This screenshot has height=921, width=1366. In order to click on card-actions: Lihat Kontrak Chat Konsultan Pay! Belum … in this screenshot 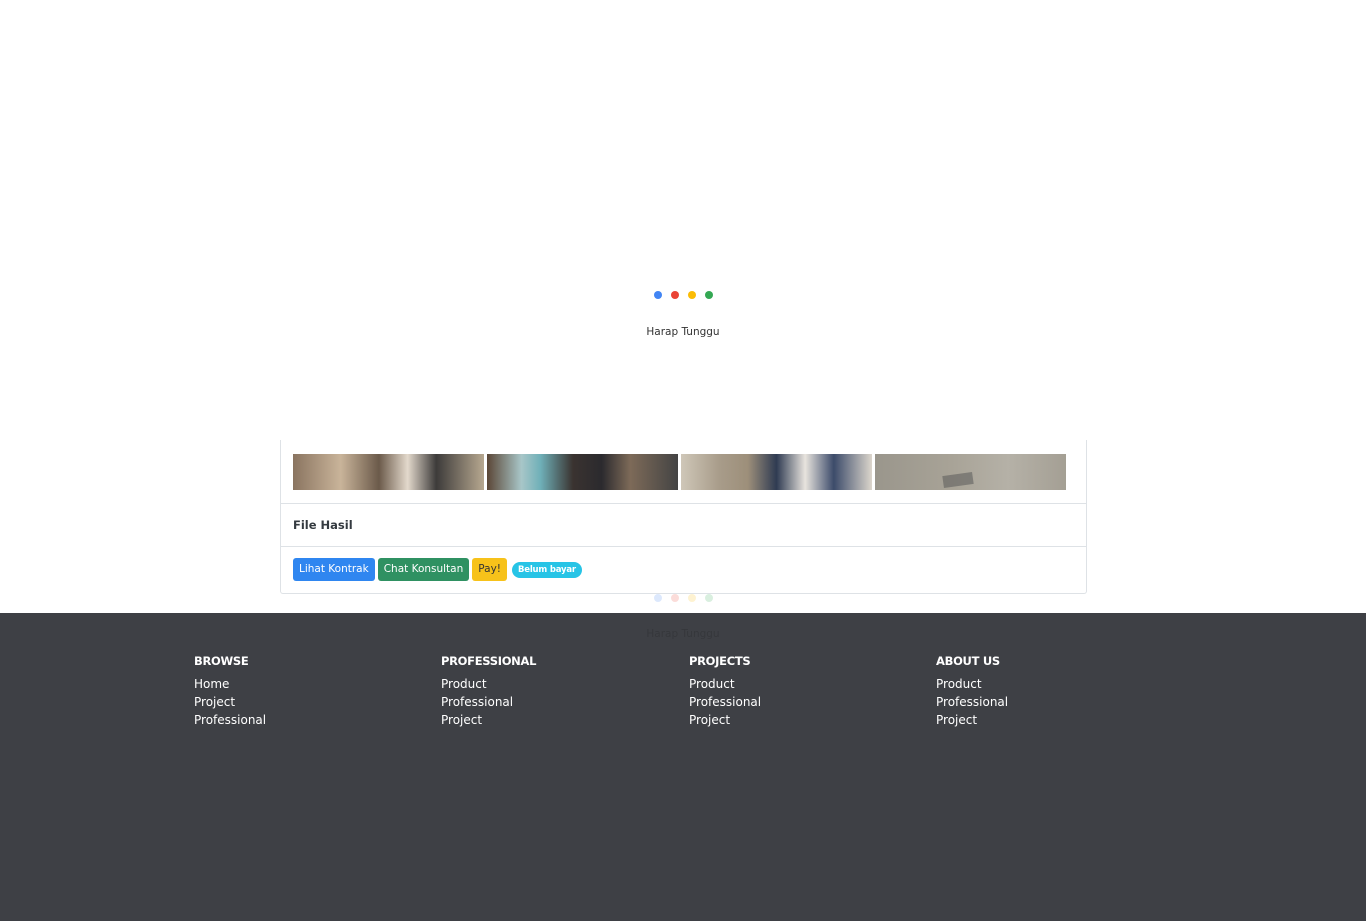, I will do `click(437, 569)`.